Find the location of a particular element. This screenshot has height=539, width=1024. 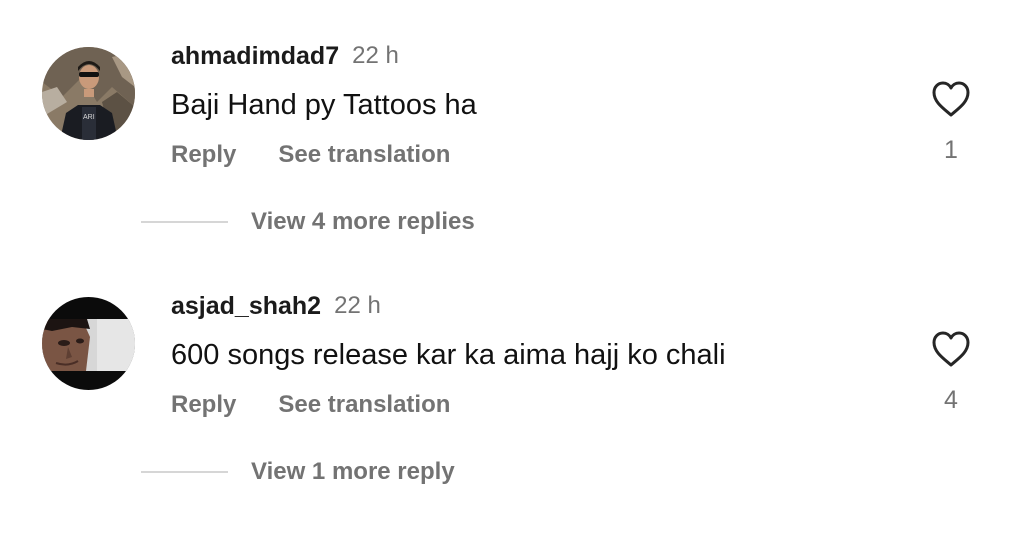

view-replies-button: View 4 more replies is located at coordinates (308, 222).